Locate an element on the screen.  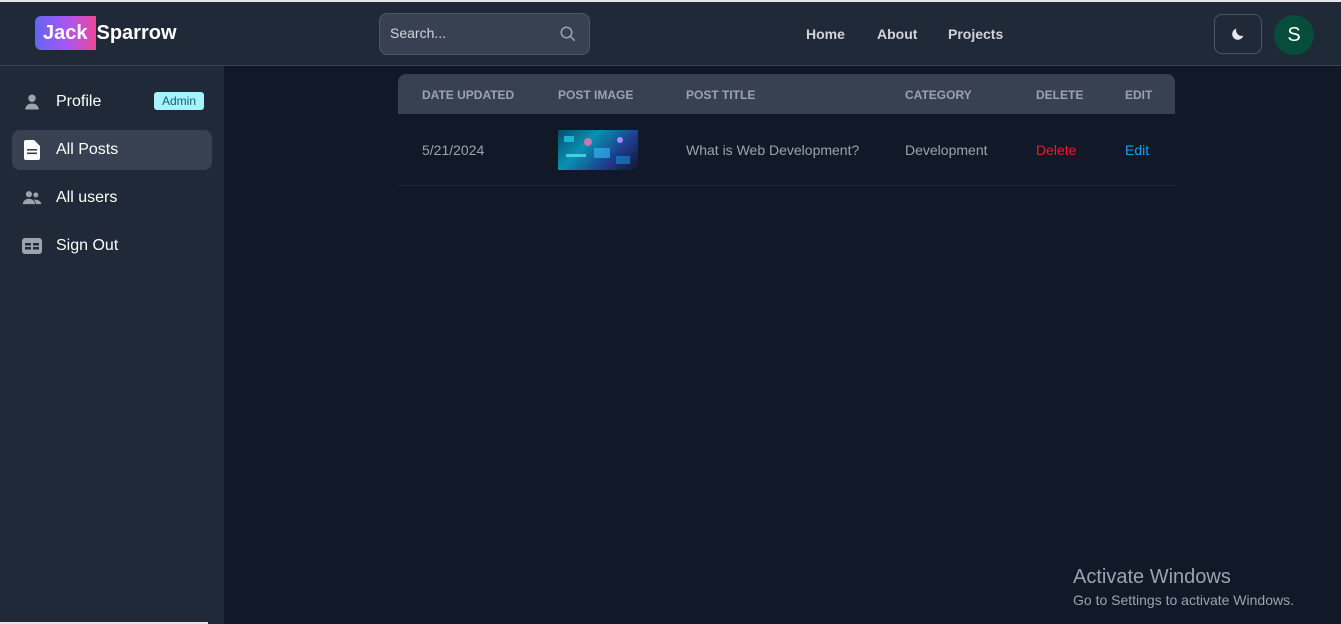
nav-about: About is located at coordinates (897, 34).